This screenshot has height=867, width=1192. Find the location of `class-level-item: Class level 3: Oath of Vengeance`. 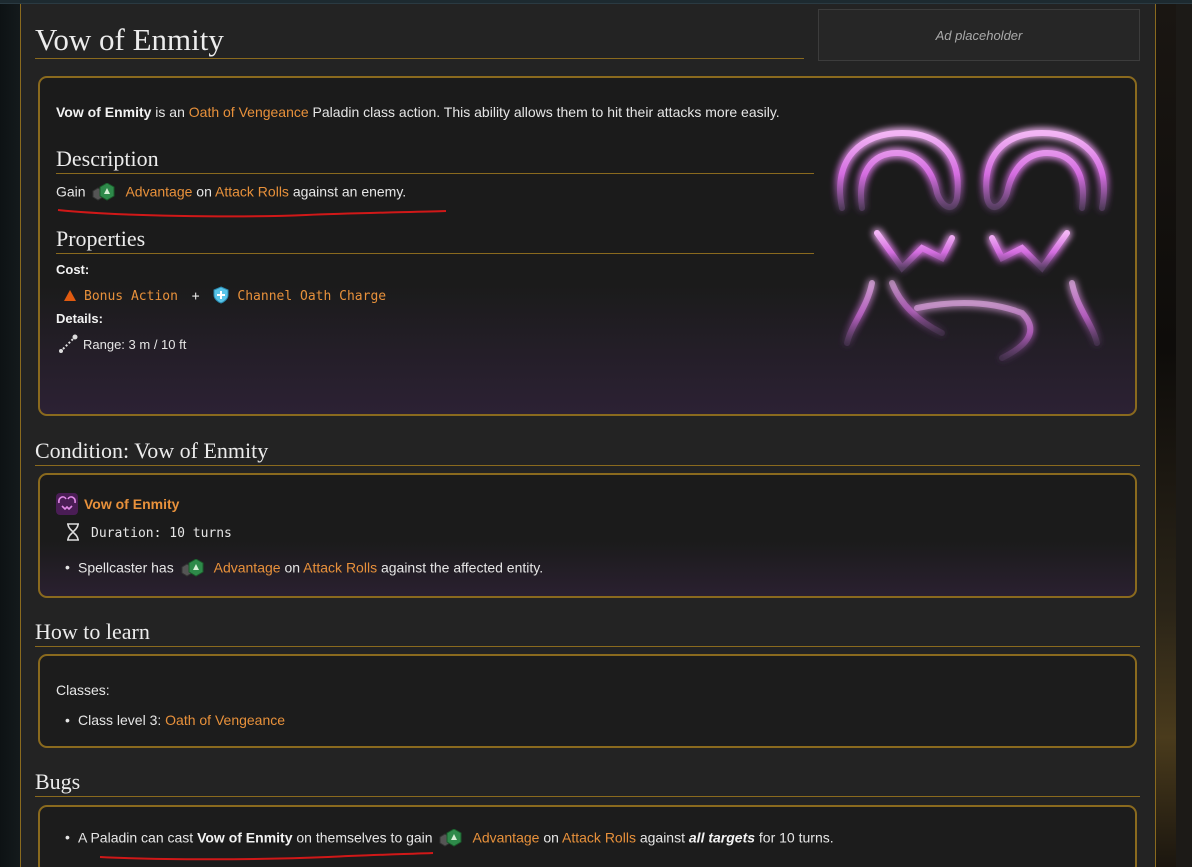

class-level-item: Class level 3: Oath of Vengeance is located at coordinates (175, 720).